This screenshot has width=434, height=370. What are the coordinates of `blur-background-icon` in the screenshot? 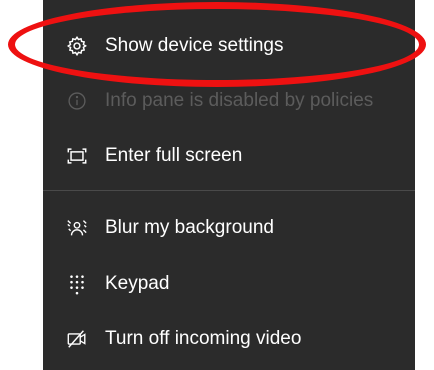 It's located at (77, 228).